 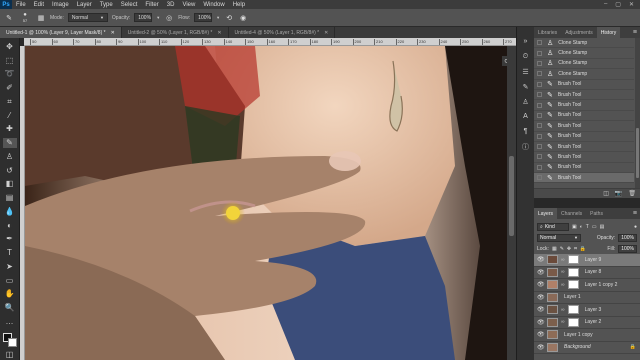 What do you see at coordinates (546, 213) in the screenshot?
I see `tab-layers: Layers` at bounding box center [546, 213].